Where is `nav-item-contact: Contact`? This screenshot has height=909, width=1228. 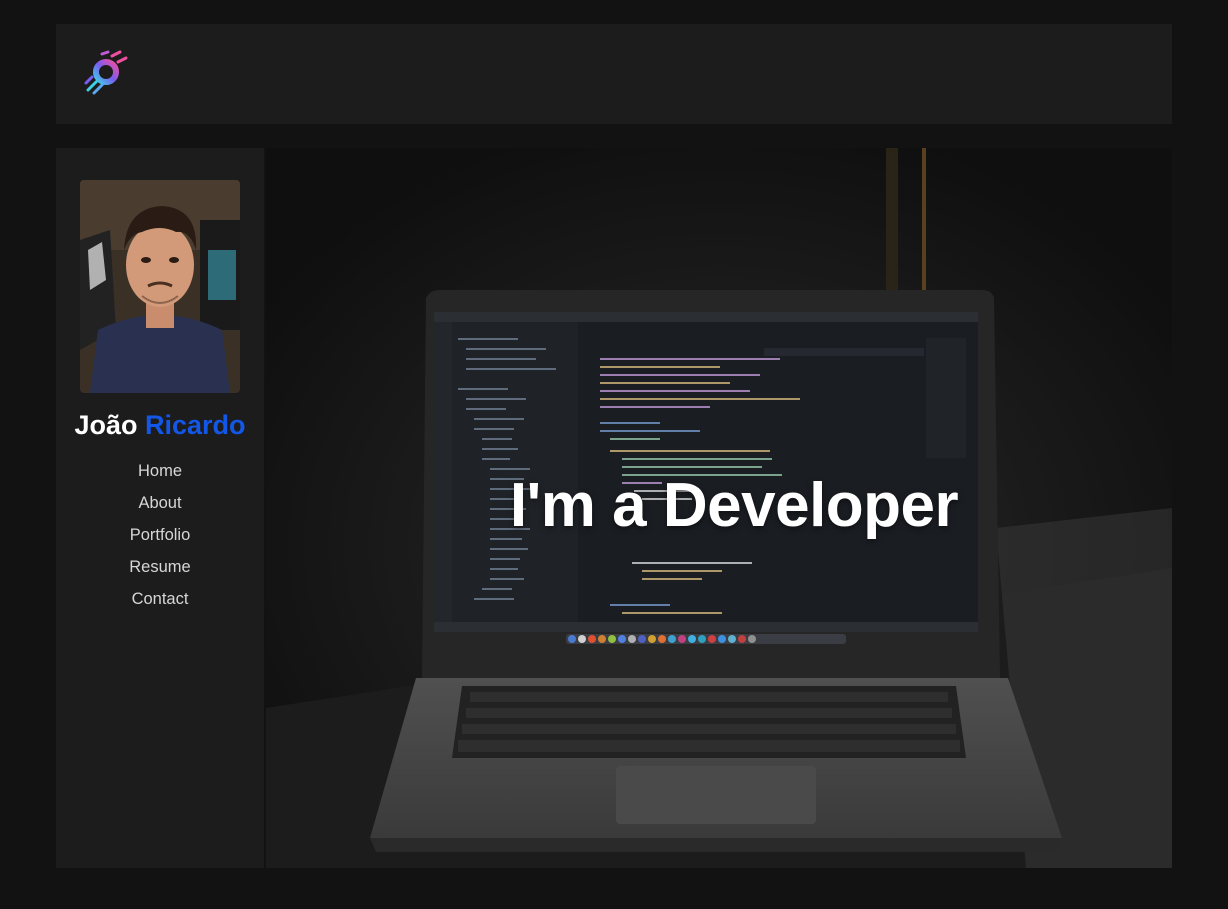
nav-item-contact: Contact is located at coordinates (160, 603).